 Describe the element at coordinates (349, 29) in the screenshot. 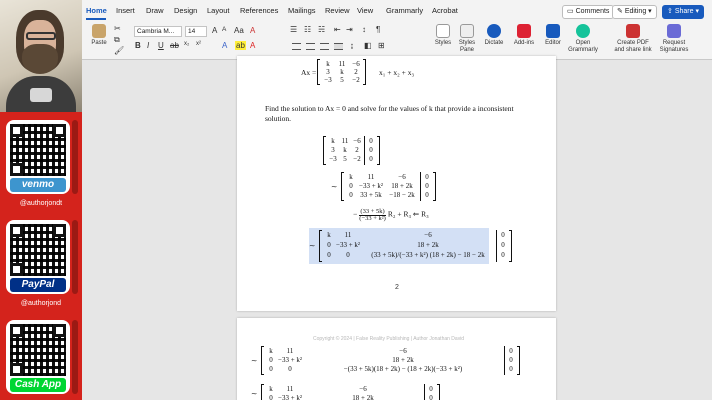

I see `increase-indent-icon: ⇥` at that location.